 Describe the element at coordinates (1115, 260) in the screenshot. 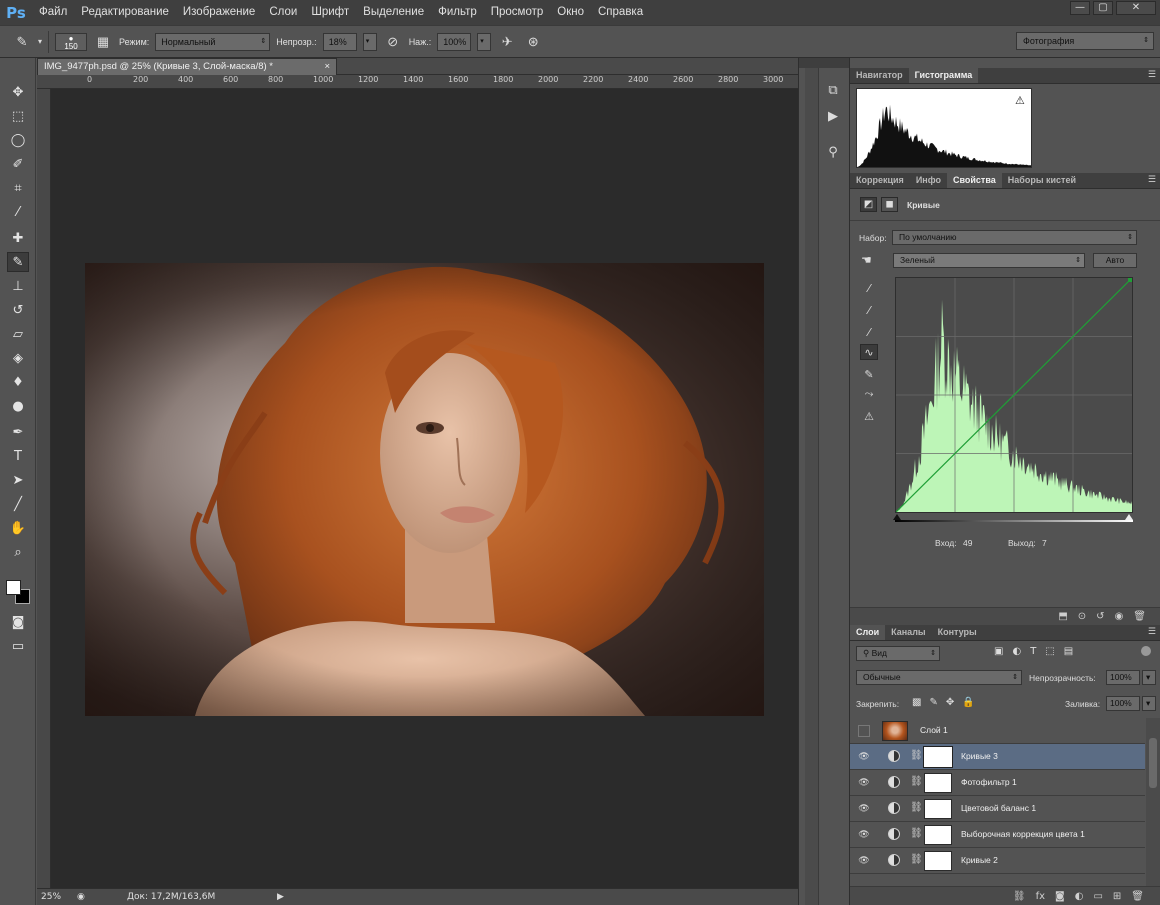

I see `auto-button: Авто` at that location.